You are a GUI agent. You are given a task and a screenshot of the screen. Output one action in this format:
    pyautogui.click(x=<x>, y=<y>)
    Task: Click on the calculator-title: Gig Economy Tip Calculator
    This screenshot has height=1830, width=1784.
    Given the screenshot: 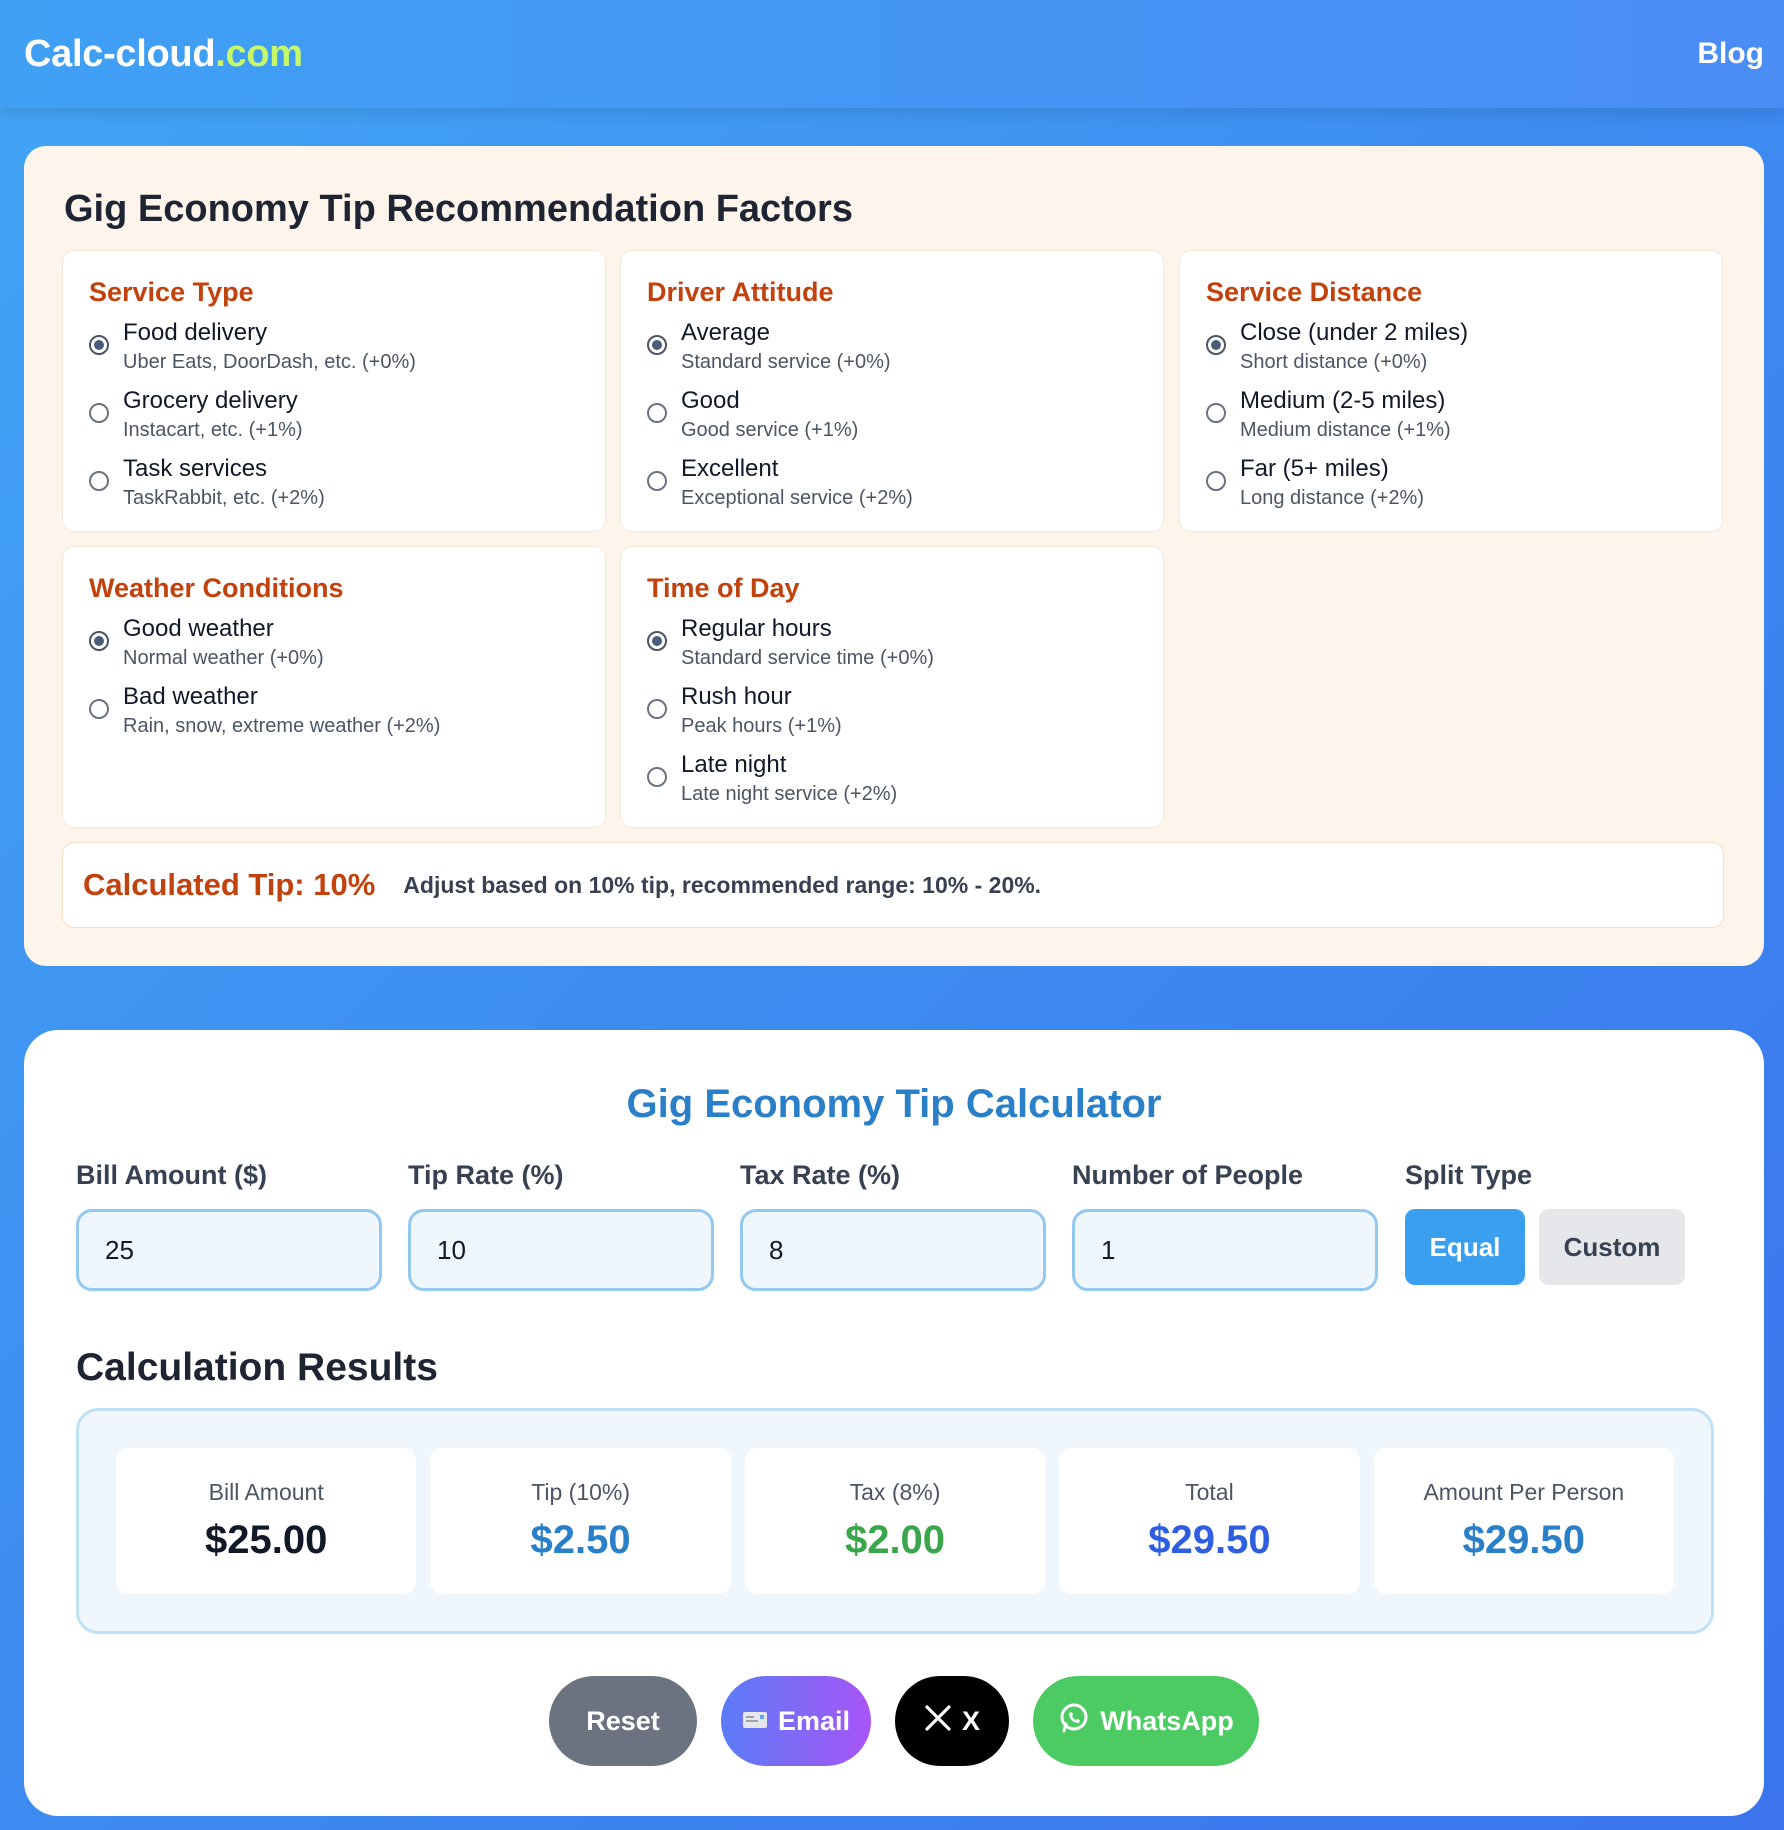 What is the action you would take?
    pyautogui.click(x=894, y=1104)
    